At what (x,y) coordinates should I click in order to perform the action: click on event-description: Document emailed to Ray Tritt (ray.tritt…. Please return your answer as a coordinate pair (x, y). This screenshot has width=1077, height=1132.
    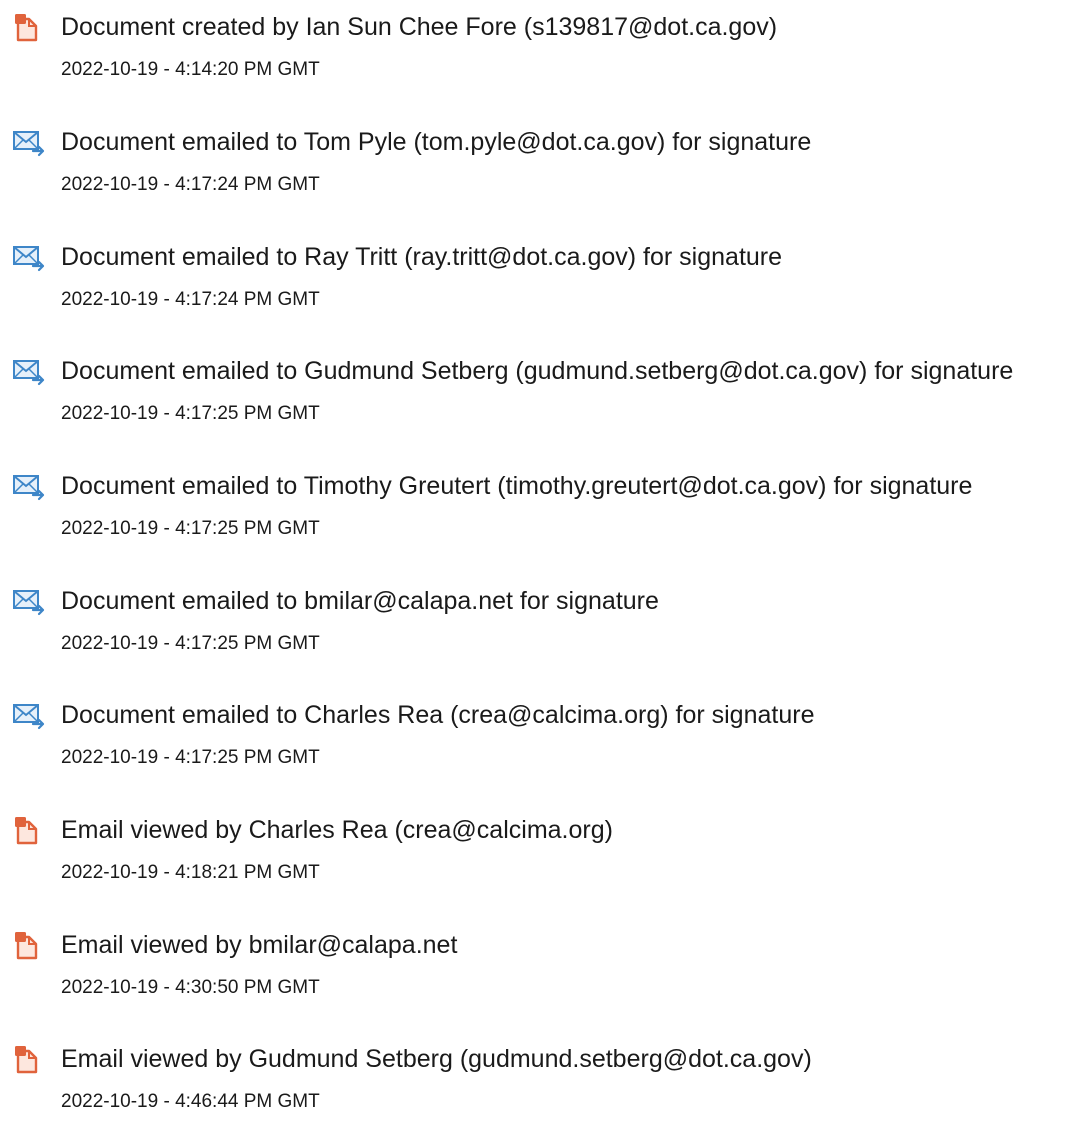
    Looking at the image, I should click on (422, 257).